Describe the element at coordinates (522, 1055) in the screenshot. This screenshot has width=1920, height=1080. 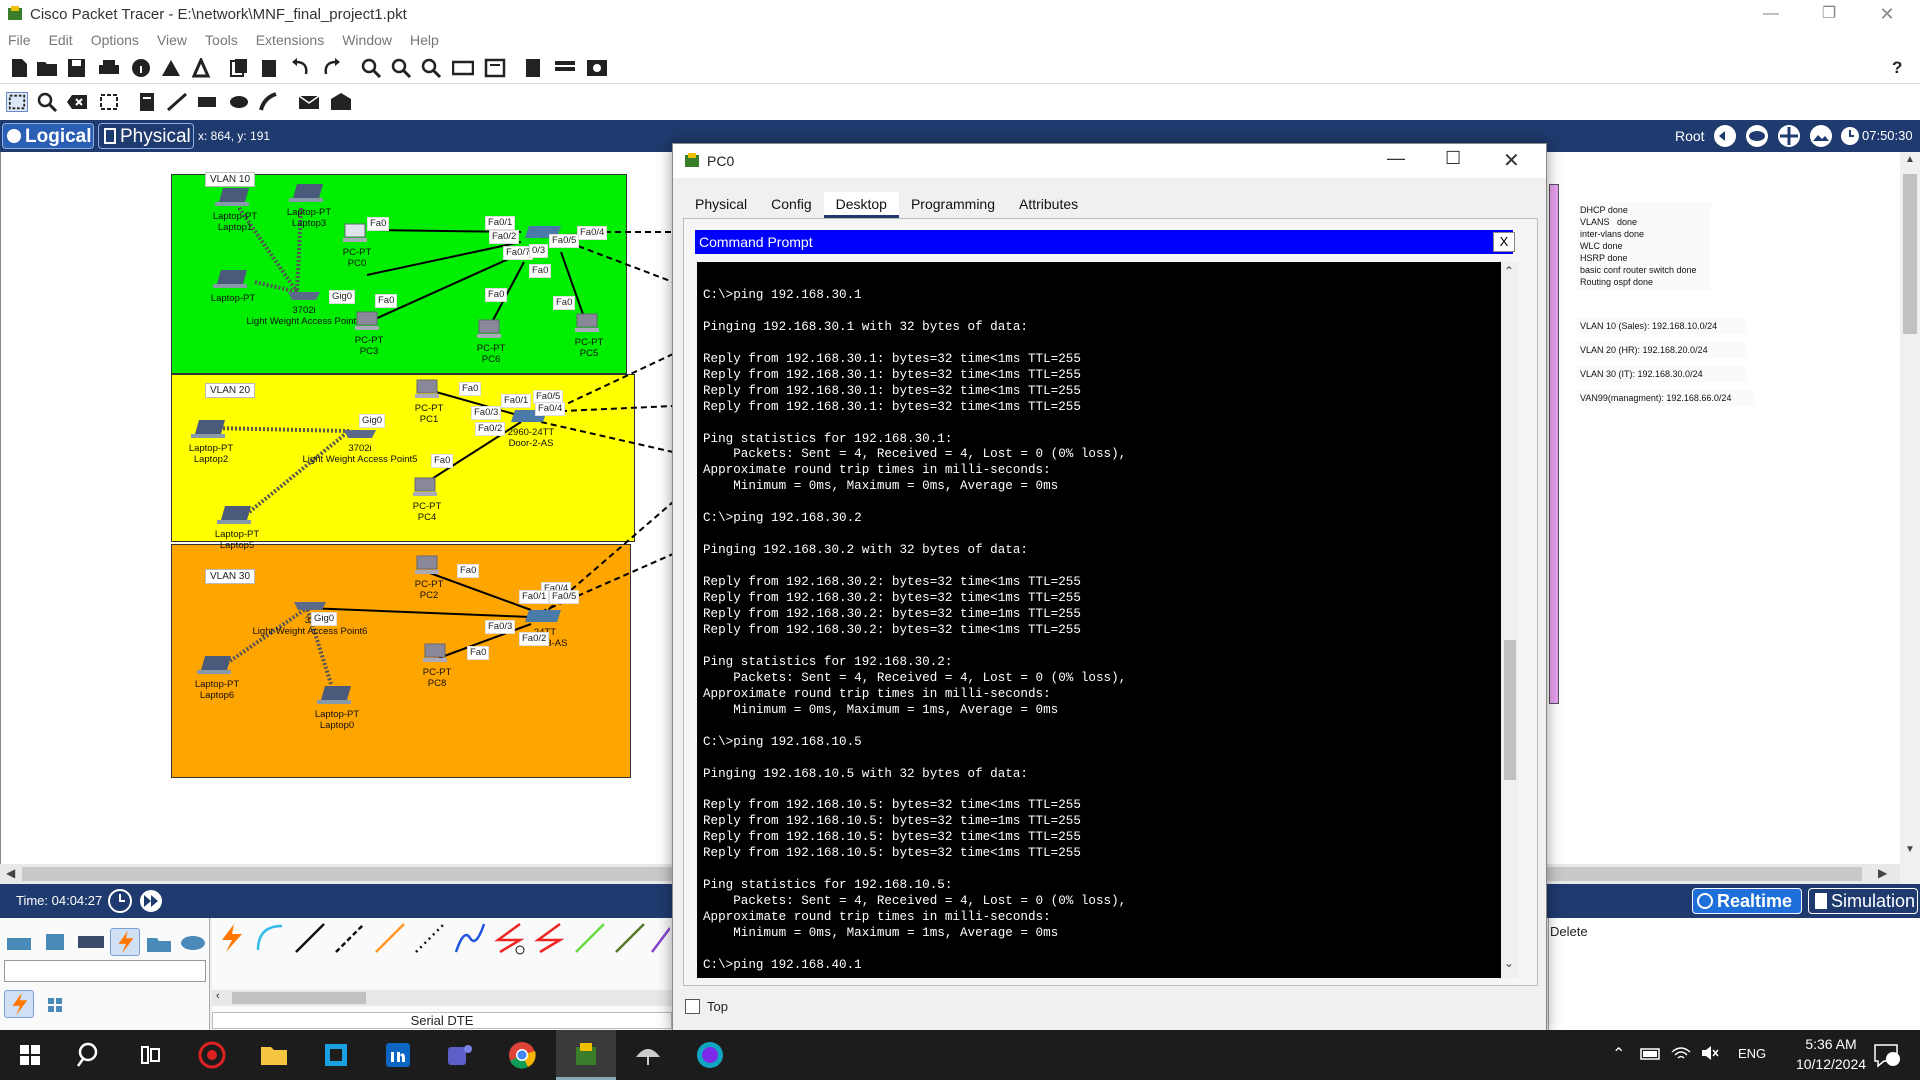
I see `chrome-icon` at that location.